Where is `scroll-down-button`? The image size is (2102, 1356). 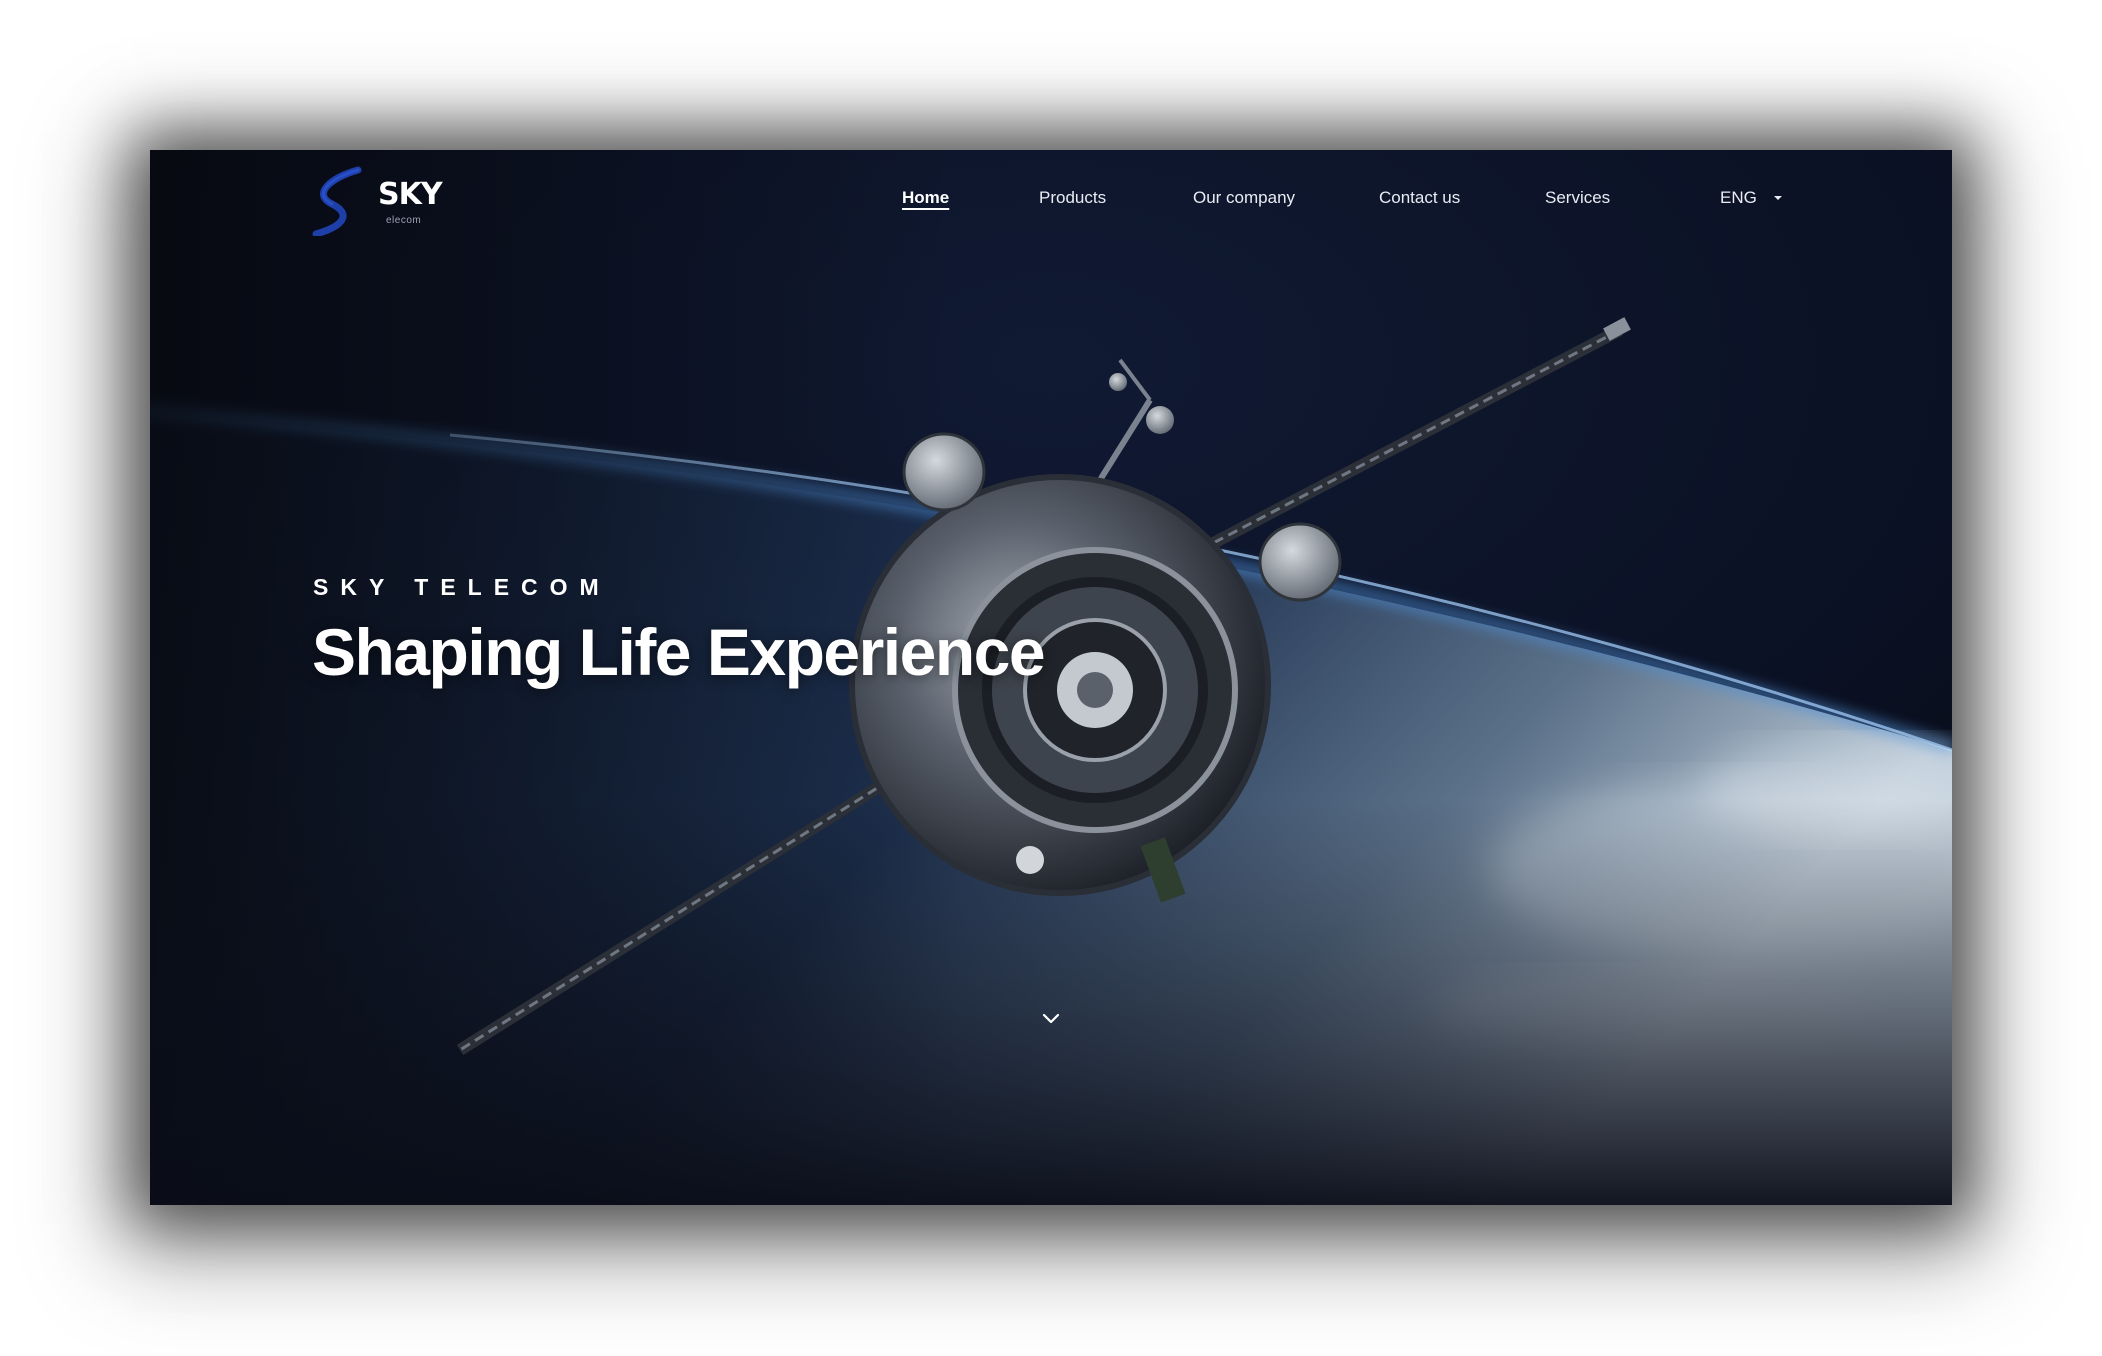 scroll-down-button is located at coordinates (1051, 1019).